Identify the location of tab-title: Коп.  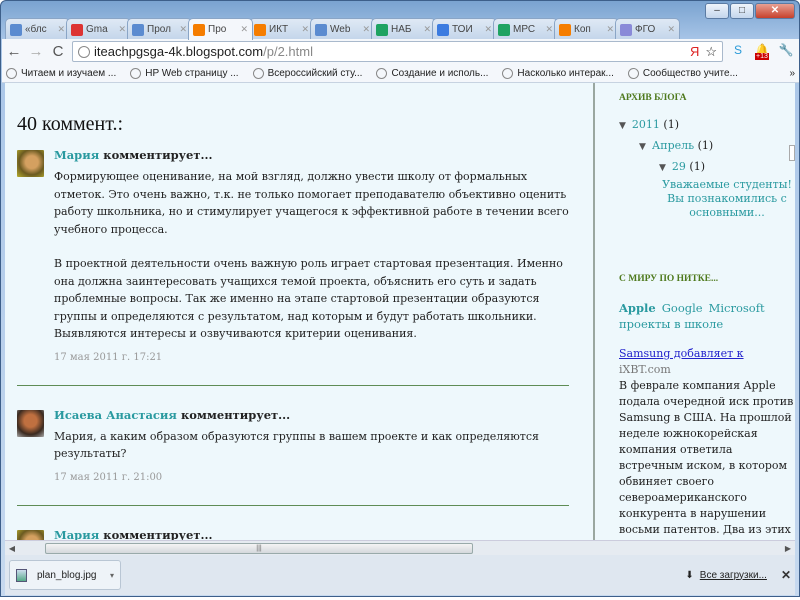
(582, 29).